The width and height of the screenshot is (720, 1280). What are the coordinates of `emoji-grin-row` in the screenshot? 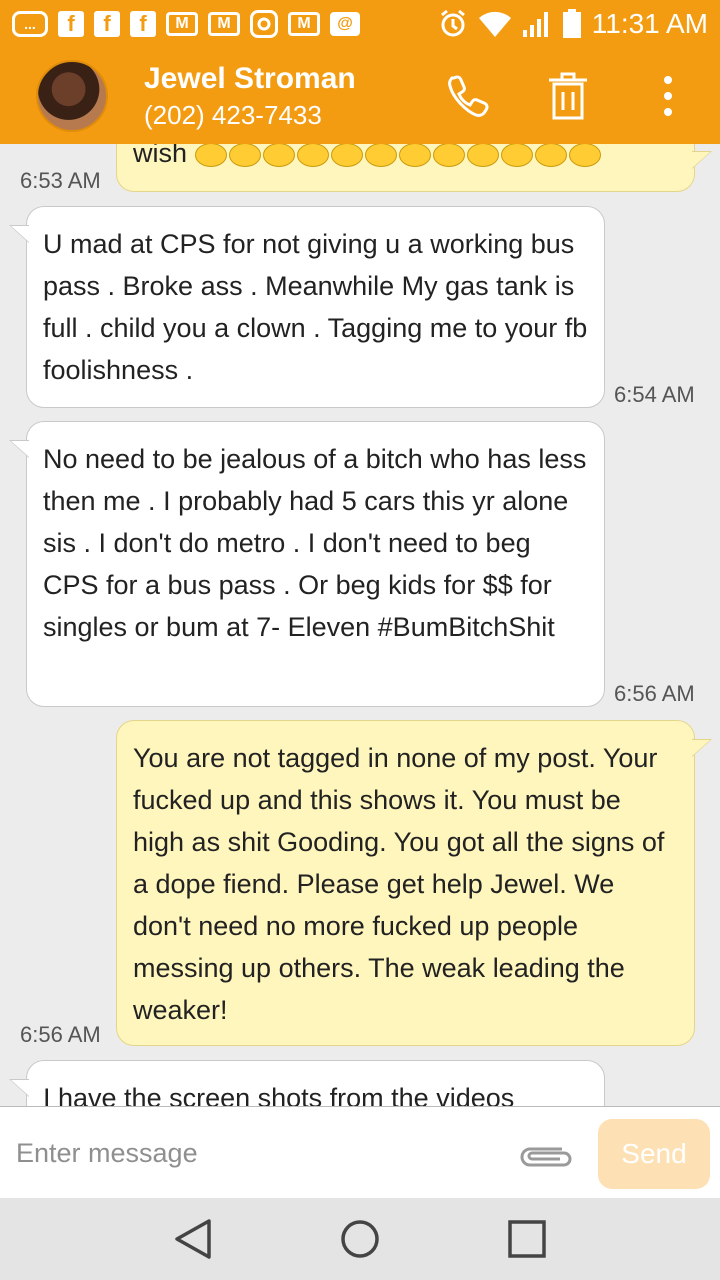 It's located at (397, 155).